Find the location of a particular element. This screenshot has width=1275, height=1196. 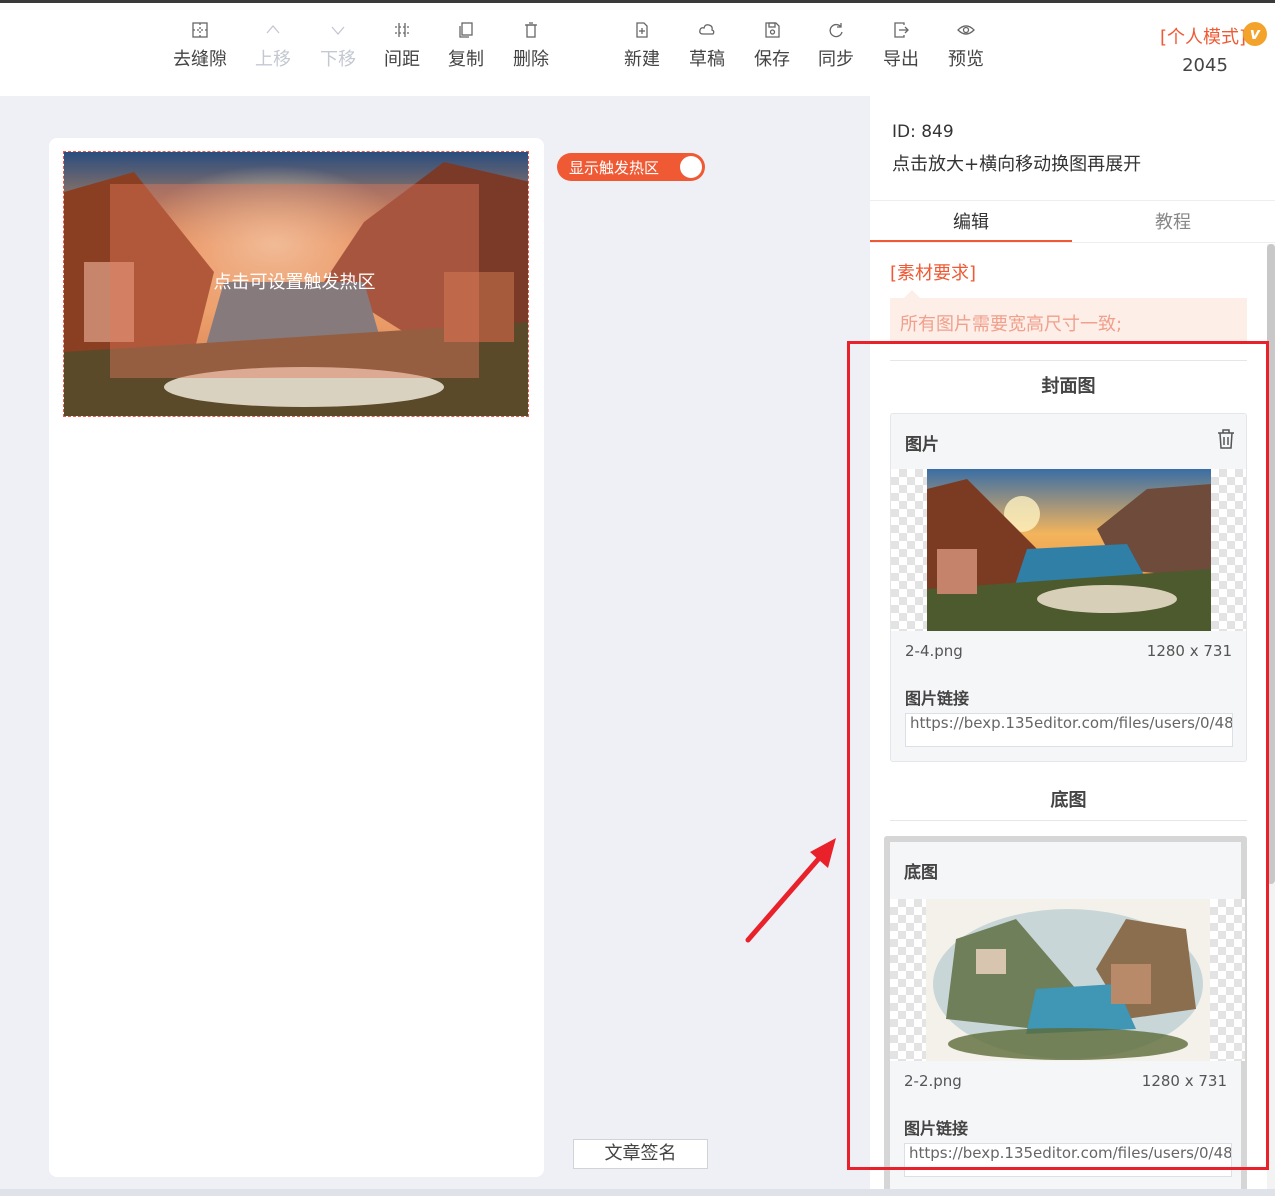

annotation-arrow-icon is located at coordinates (790, 890).